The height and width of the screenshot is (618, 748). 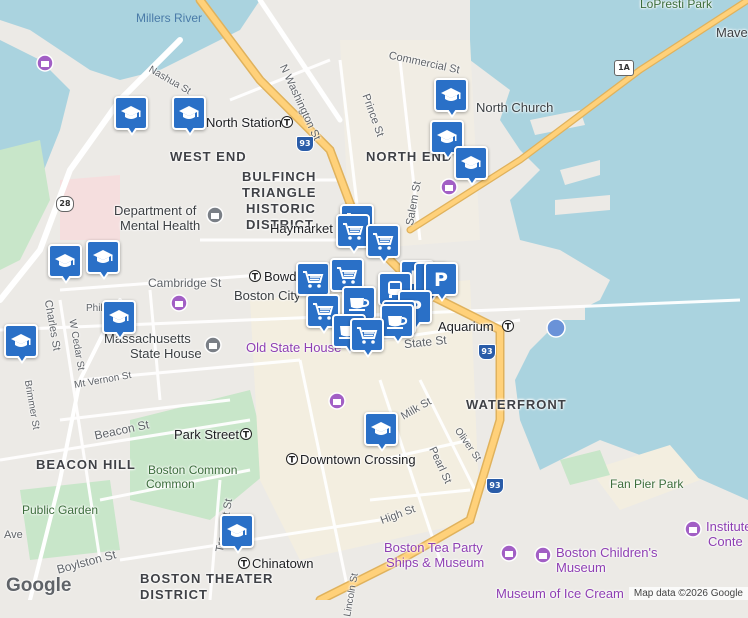 What do you see at coordinates (556, 328) in the screenshot?
I see `ferry-pin-icon` at bounding box center [556, 328].